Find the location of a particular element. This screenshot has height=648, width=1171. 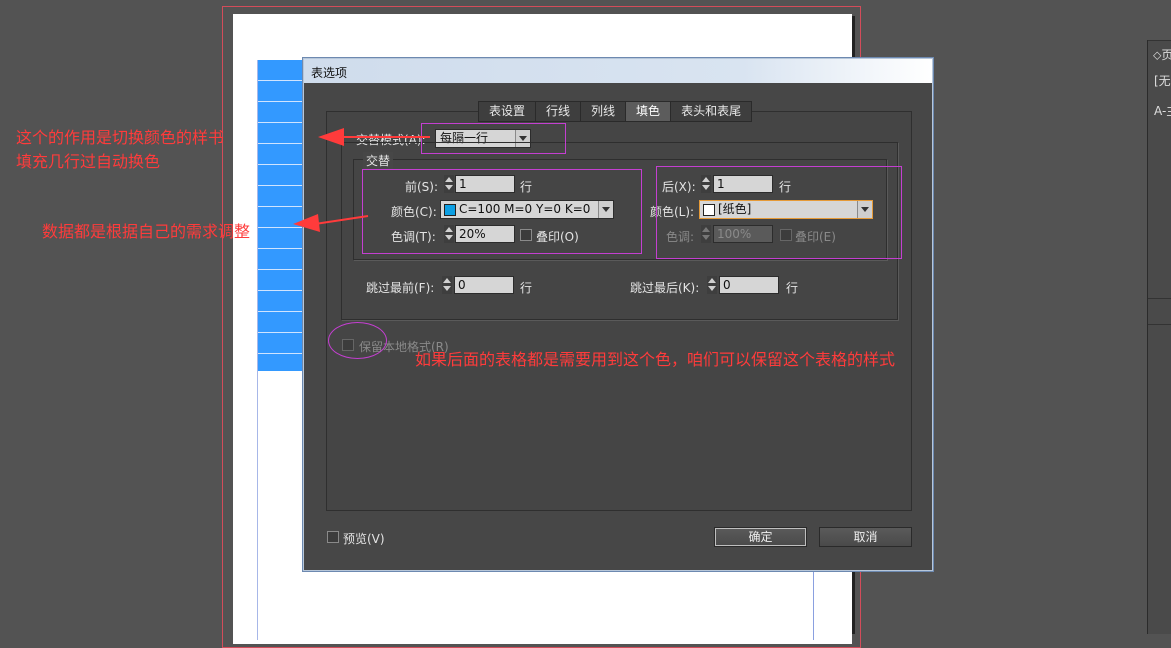

skip-last-label: 跳过最后(K): is located at coordinates (665, 288).